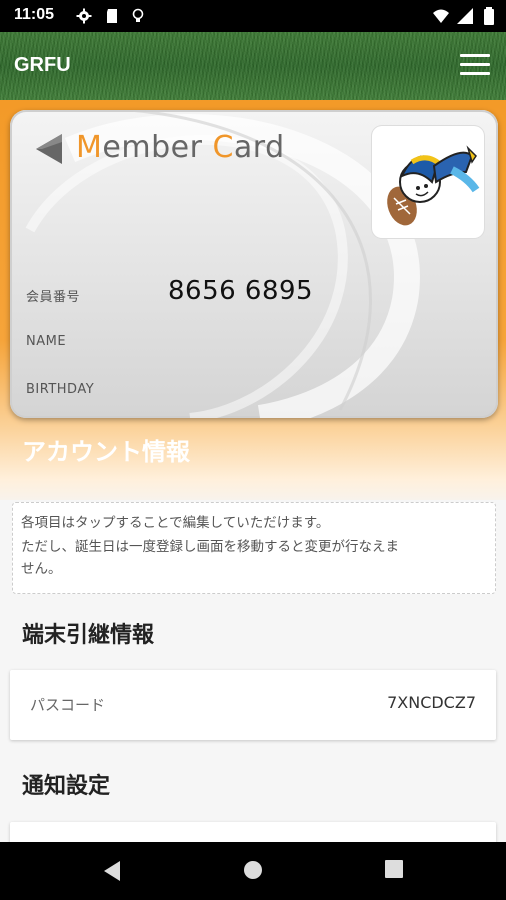 The image size is (506, 900). What do you see at coordinates (138, 15) in the screenshot?
I see `bulb-icon` at bounding box center [138, 15].